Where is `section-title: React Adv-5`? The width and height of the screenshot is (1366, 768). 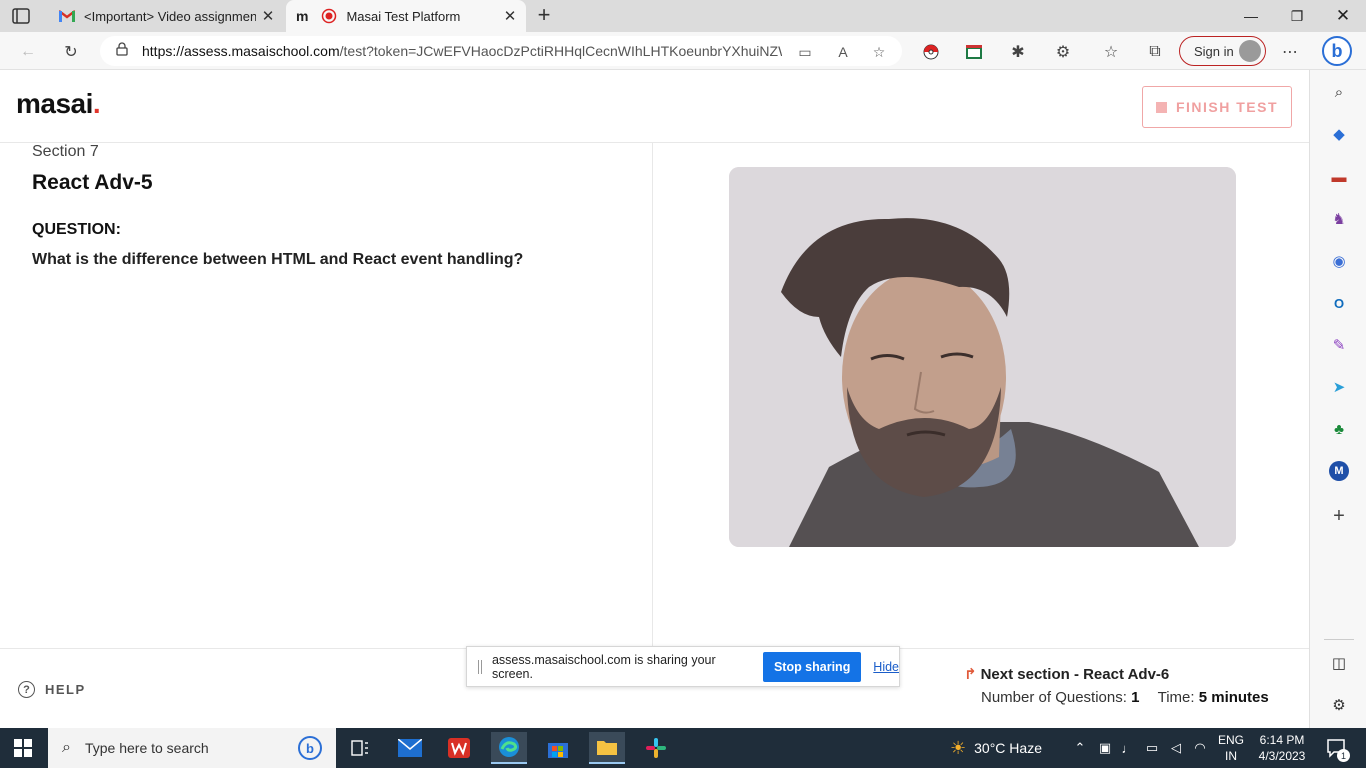 section-title: React Adv-5 is located at coordinates (92, 182).